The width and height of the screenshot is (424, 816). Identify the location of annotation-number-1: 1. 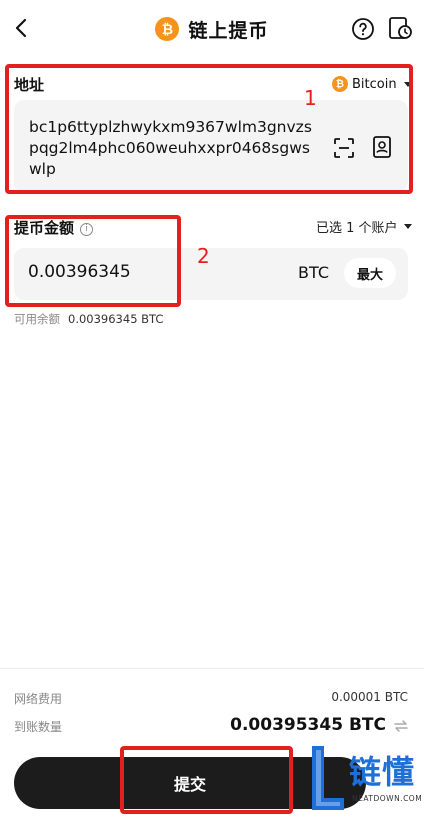
(310, 98).